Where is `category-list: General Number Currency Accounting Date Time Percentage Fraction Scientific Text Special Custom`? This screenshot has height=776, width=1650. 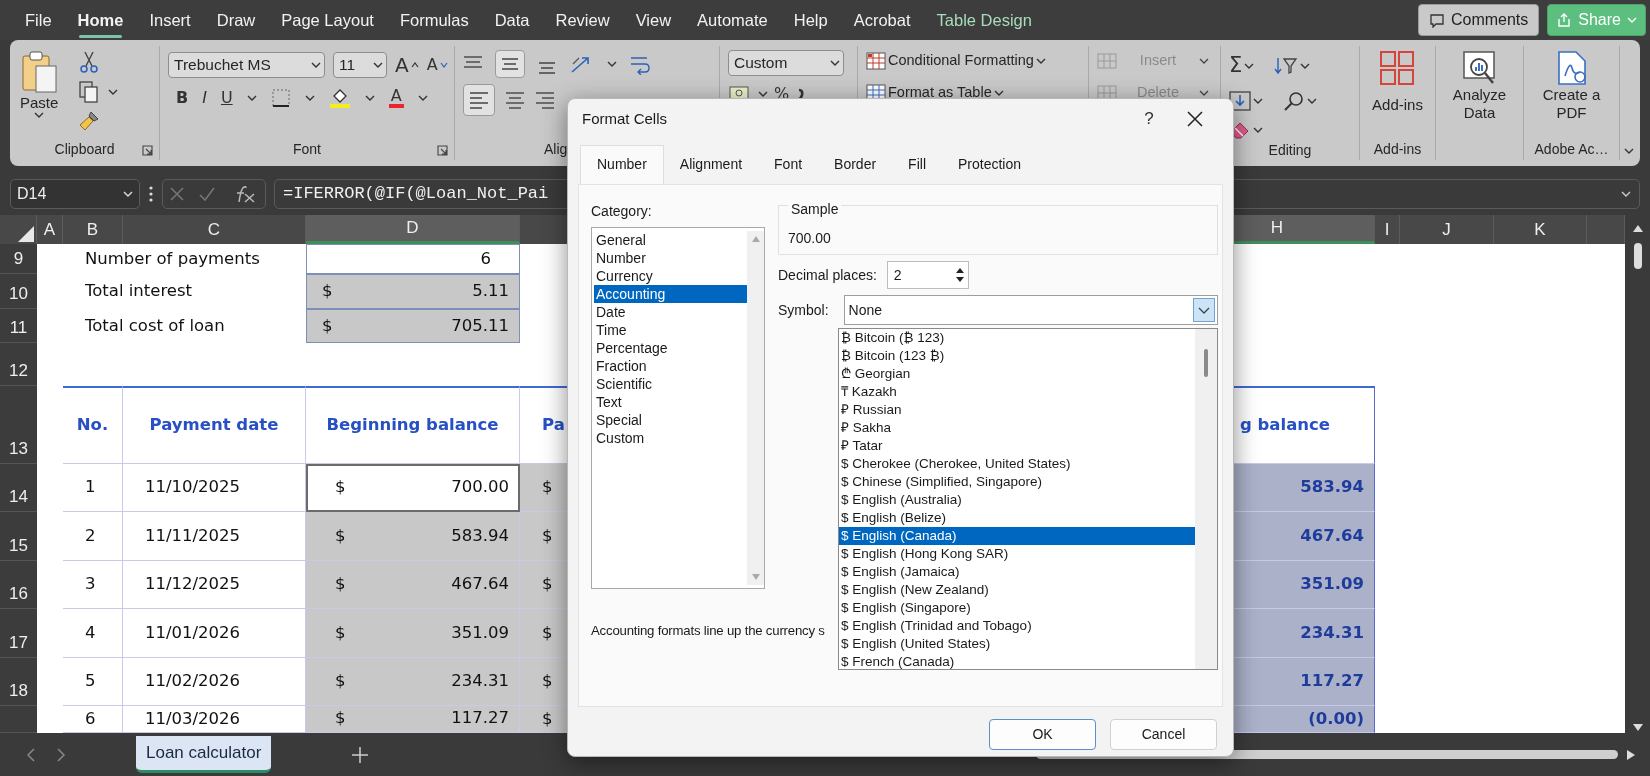
category-list: General Number Currency Accounting Date Time Percentage Fraction Scientific Text Special Custom is located at coordinates (678, 408).